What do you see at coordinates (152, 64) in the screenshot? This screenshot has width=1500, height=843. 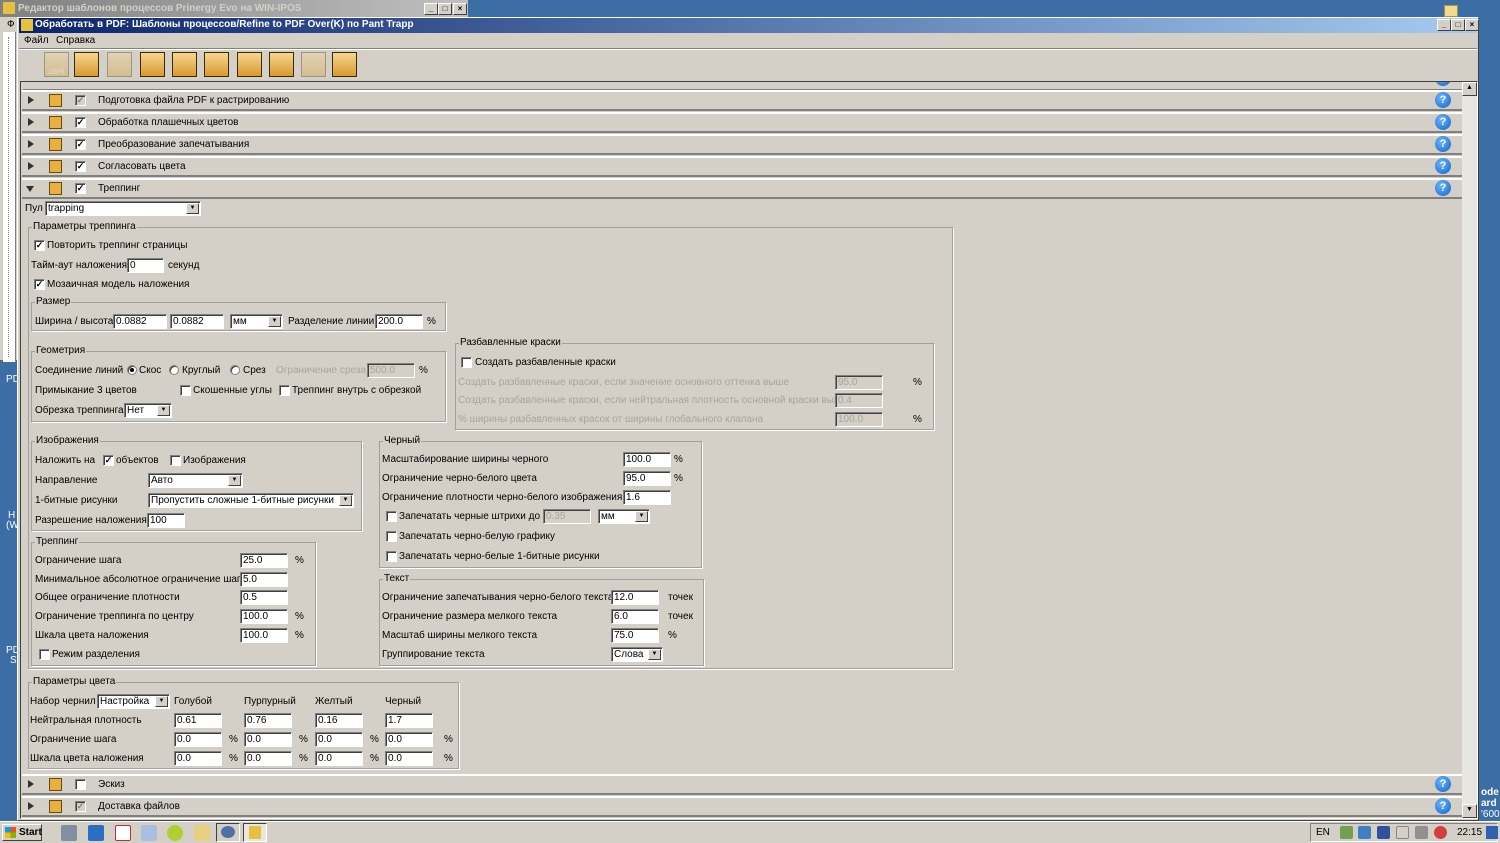 I see `preflight-icon` at bounding box center [152, 64].